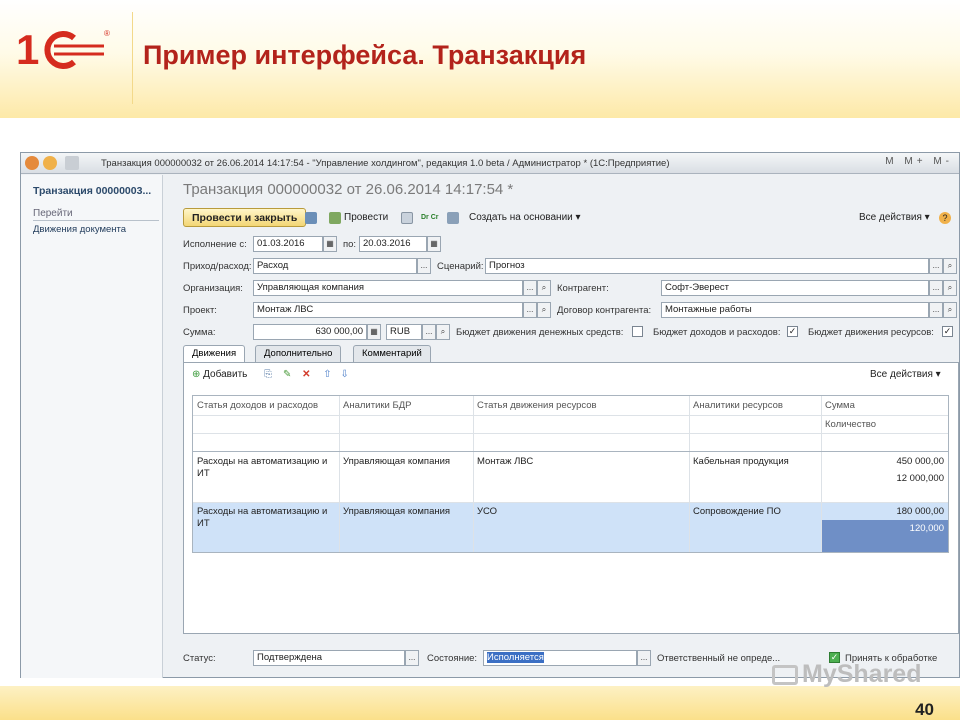  Describe the element at coordinates (298, 353) in the screenshot. I see `tab-additional: Дополнительно` at that location.